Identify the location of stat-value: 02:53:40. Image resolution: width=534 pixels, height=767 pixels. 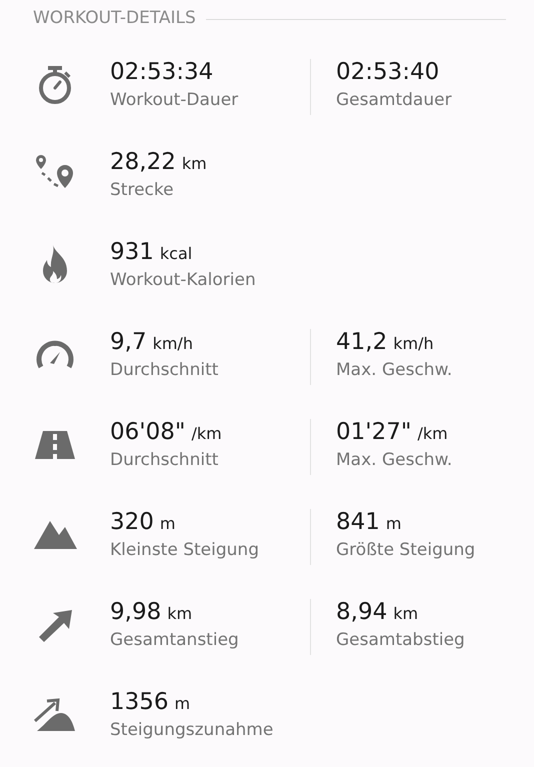
(388, 72).